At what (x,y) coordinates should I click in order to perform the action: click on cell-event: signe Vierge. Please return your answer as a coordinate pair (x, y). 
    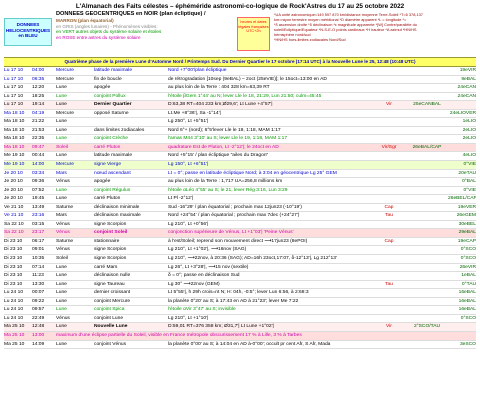
    Looking at the image, I should click on (108, 165).